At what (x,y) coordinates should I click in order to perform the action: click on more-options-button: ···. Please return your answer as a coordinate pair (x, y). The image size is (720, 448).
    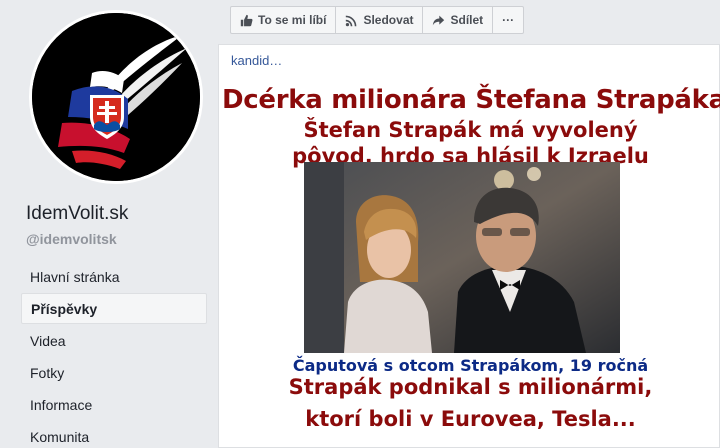
    Looking at the image, I should click on (508, 20).